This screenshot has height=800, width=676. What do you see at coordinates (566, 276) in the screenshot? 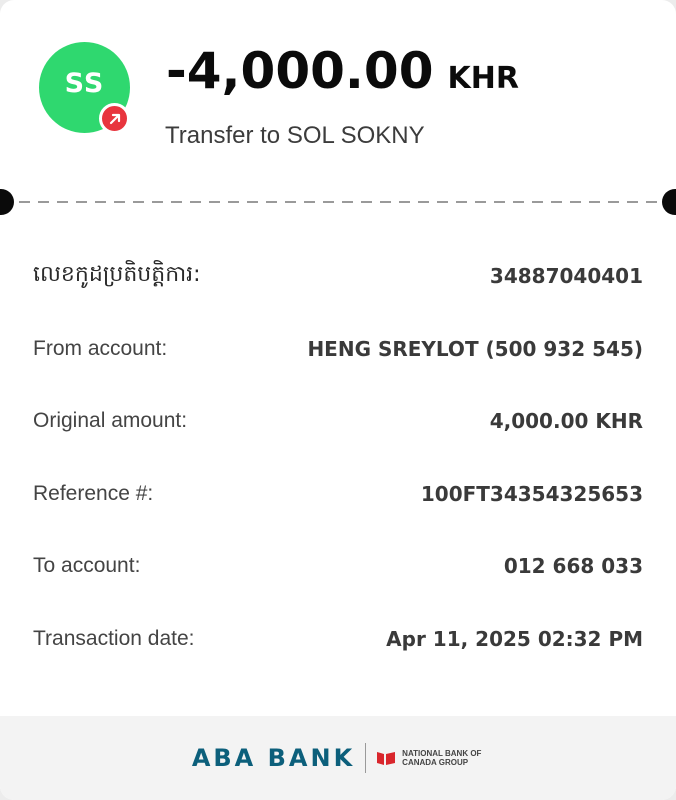
I see `transaction-id-value: 34887040401` at bounding box center [566, 276].